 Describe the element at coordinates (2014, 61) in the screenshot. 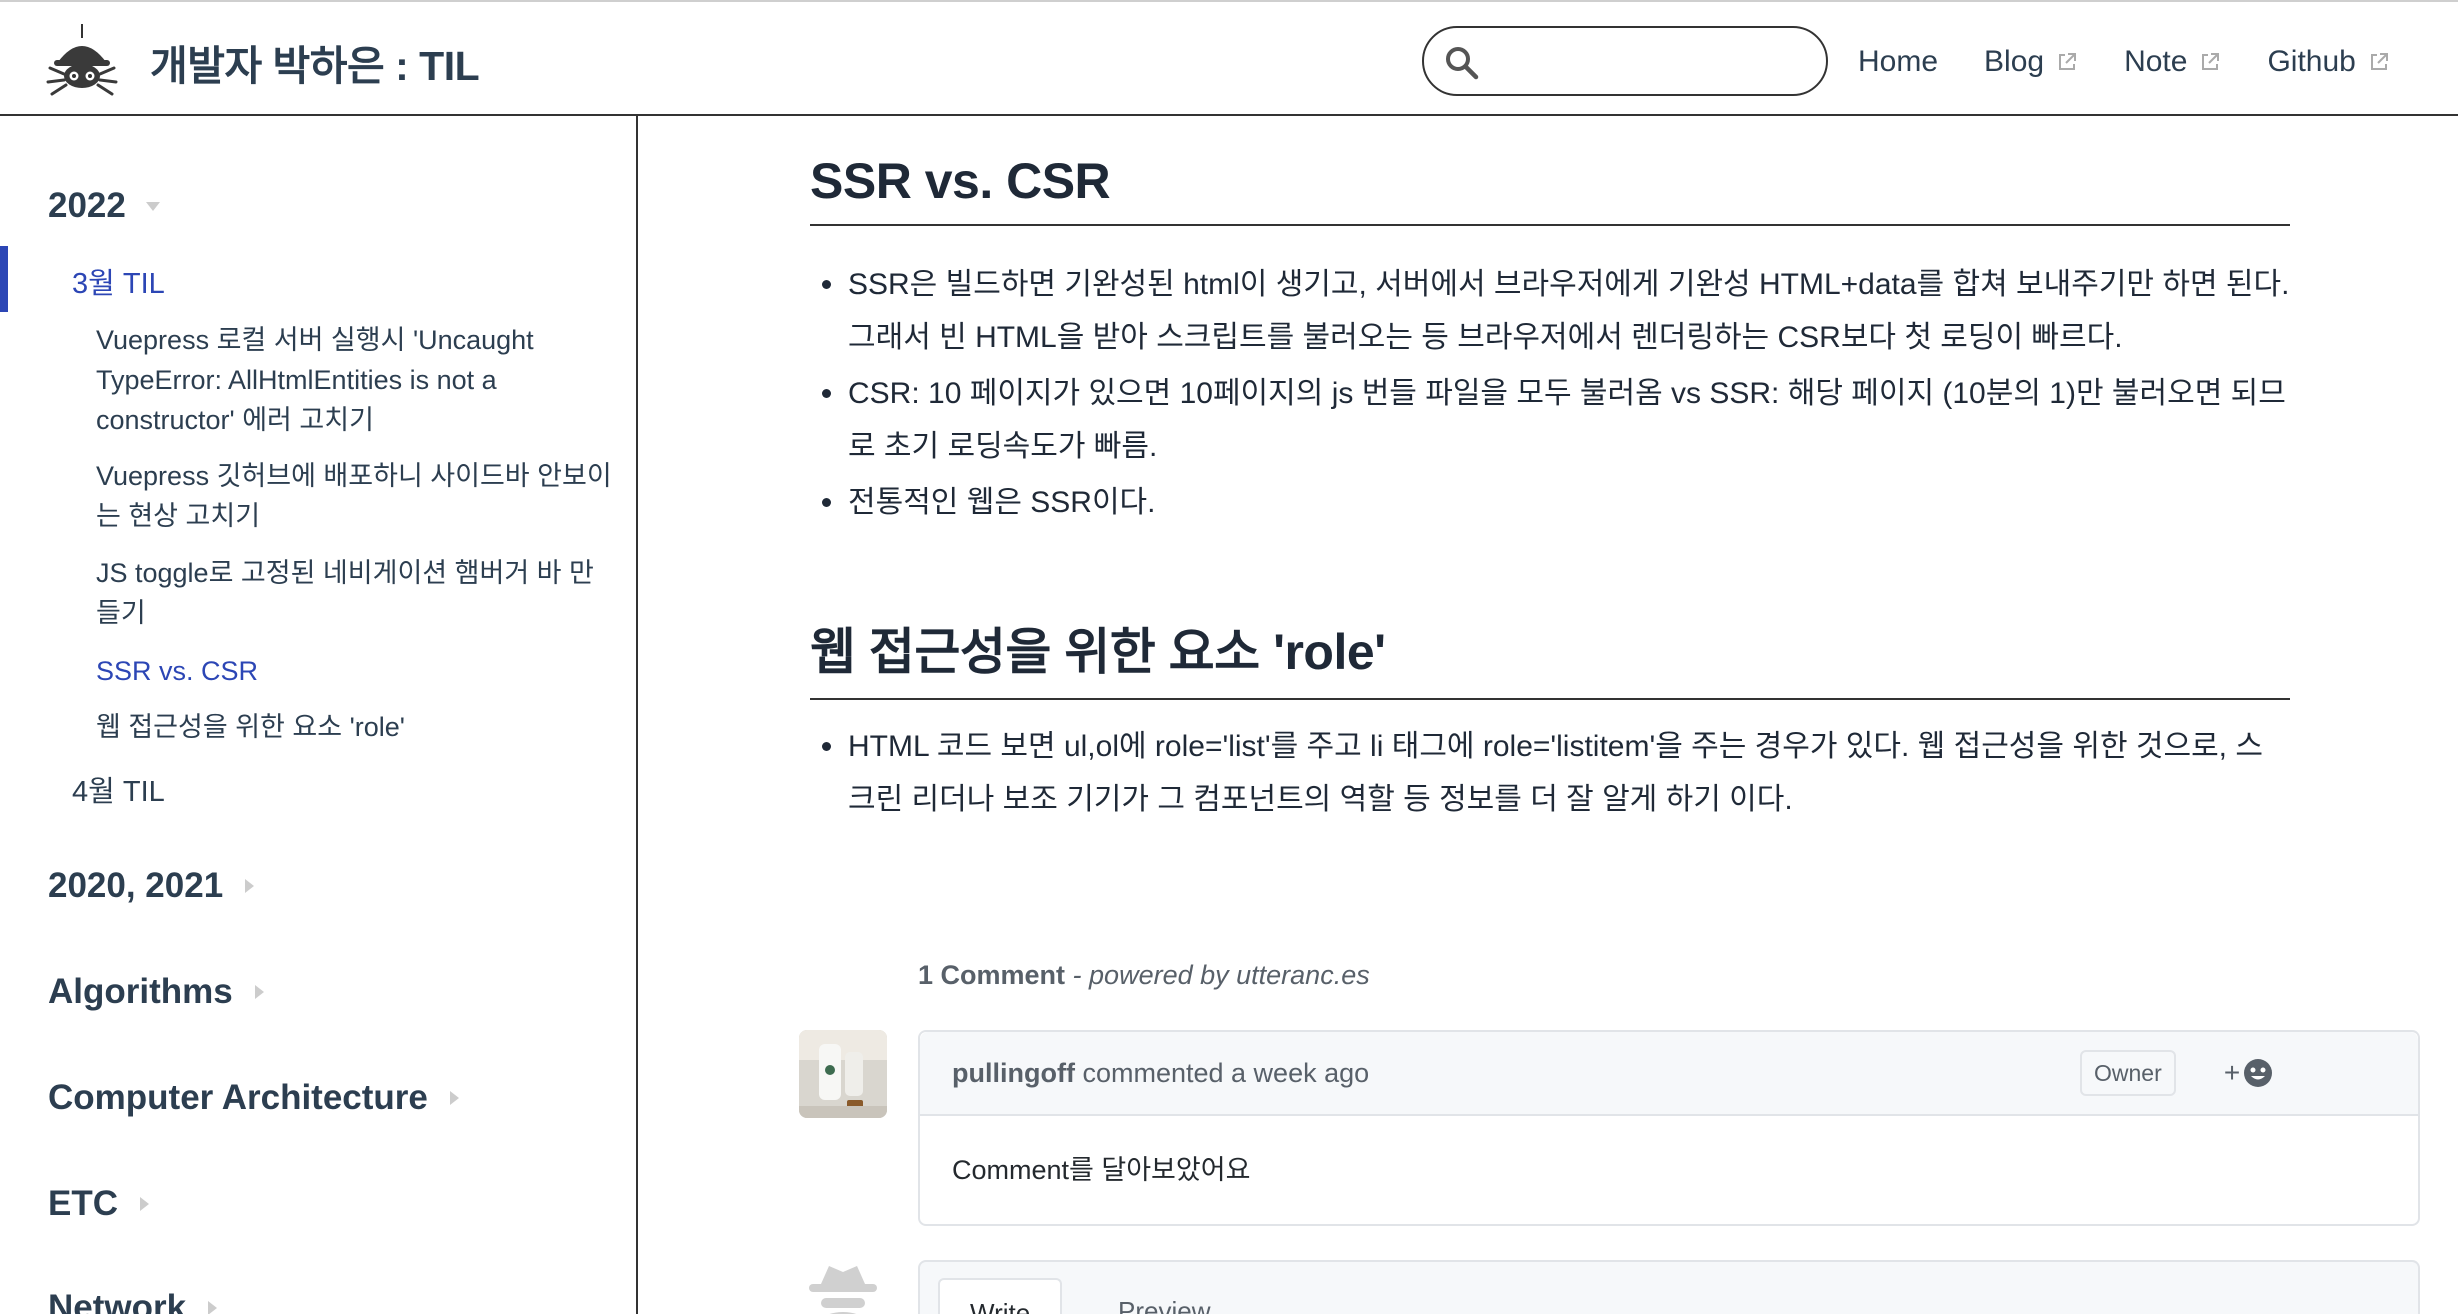

I see `nav-blog-label: Blog` at that location.